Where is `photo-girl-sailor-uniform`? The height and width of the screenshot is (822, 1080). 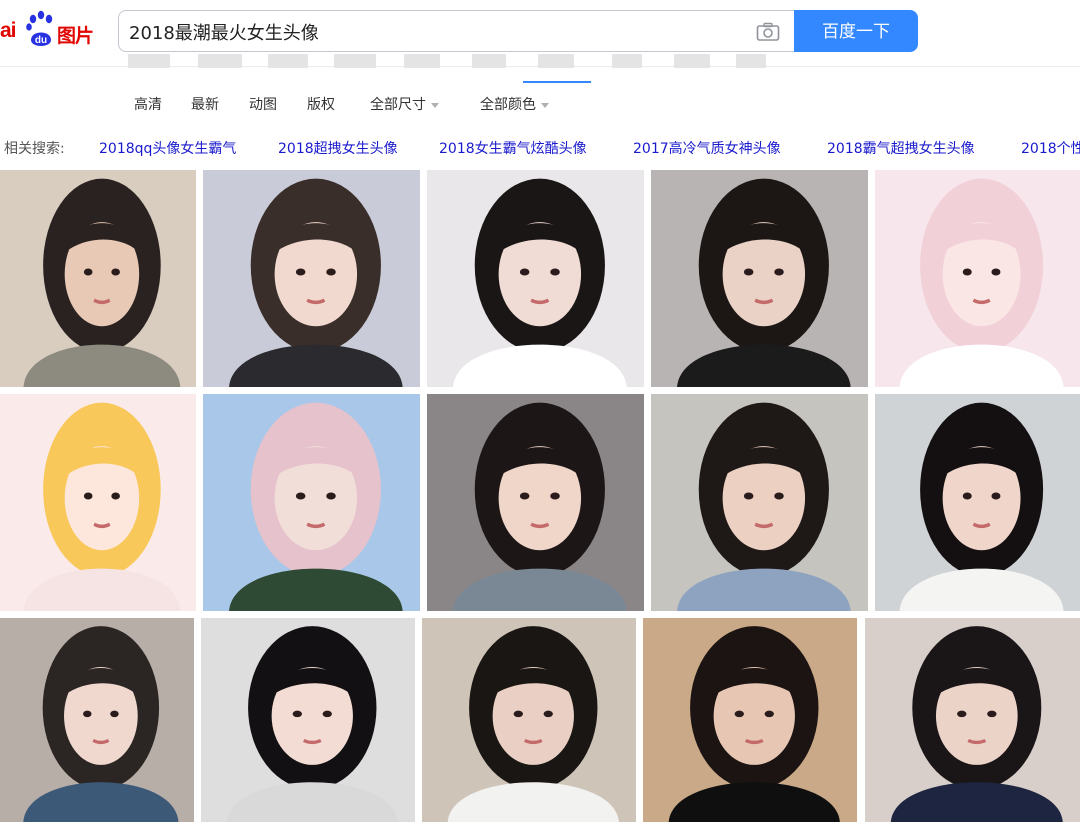 photo-girl-sailor-uniform is located at coordinates (972, 720).